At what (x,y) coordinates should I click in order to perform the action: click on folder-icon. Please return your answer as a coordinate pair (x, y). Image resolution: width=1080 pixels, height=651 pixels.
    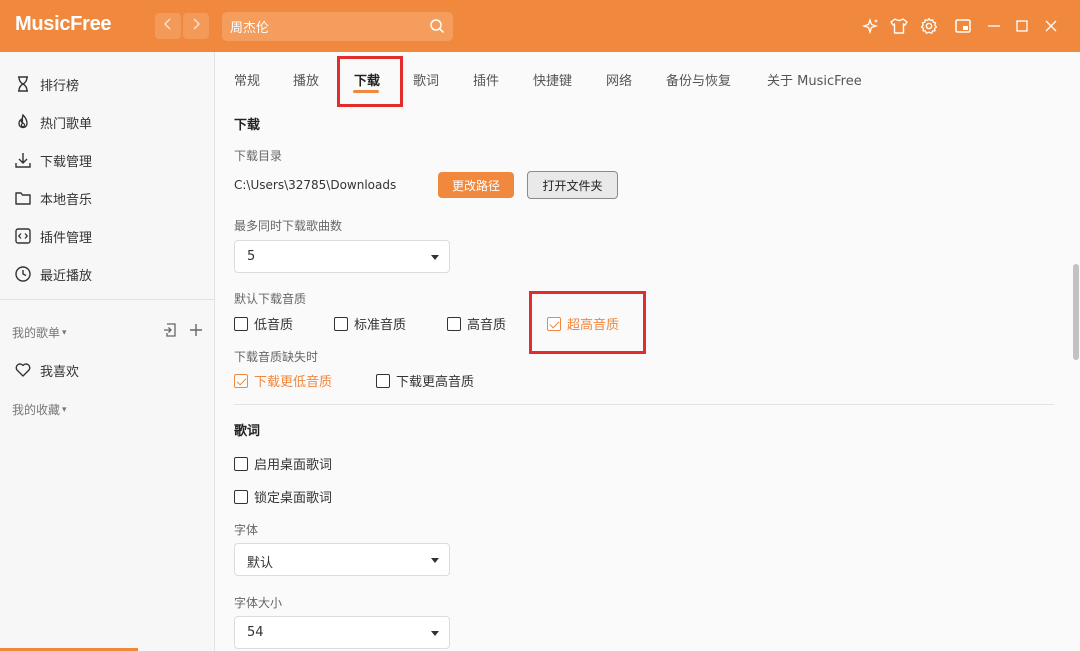
    Looking at the image, I should click on (23, 198).